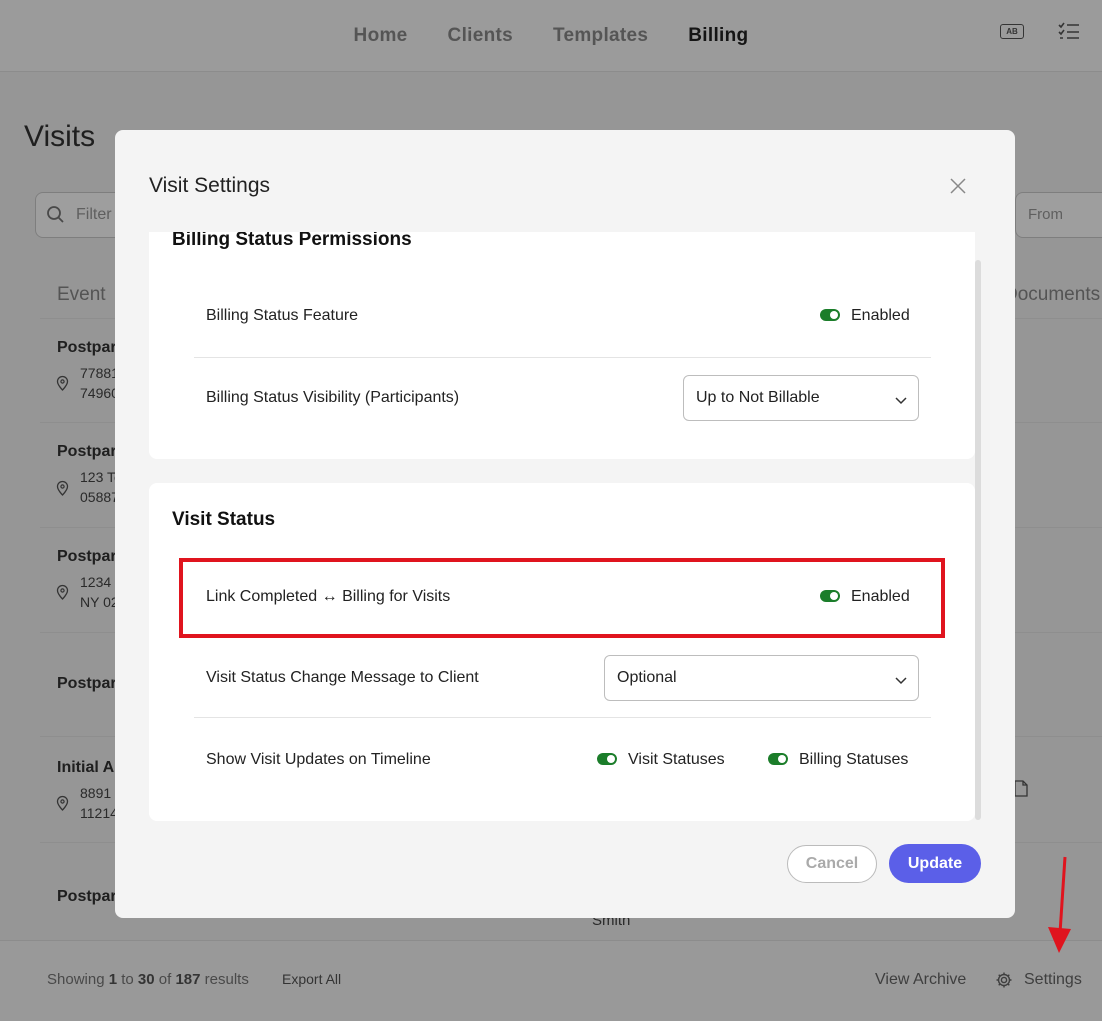 The width and height of the screenshot is (1102, 1021). What do you see at coordinates (647, 677) in the screenshot?
I see `status-message-value: Optional` at bounding box center [647, 677].